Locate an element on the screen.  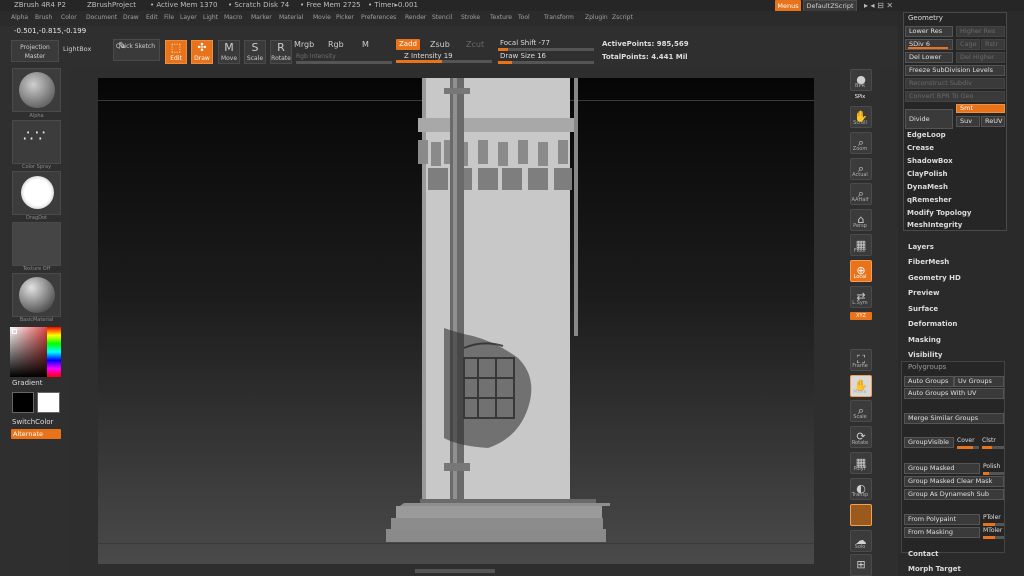
claypolish-section: ClayPolish is located at coordinates (927, 174).